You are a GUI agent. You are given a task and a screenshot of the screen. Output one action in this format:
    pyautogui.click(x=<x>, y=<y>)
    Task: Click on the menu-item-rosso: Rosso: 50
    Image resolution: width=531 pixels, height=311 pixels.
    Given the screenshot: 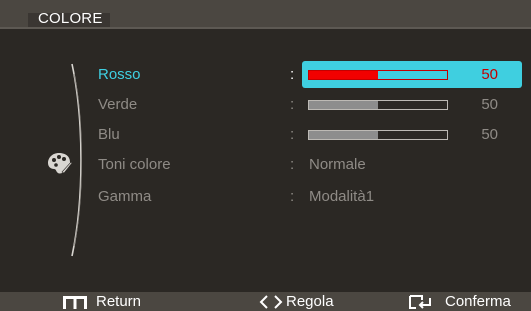 What is the action you would take?
    pyautogui.click(x=310, y=74)
    